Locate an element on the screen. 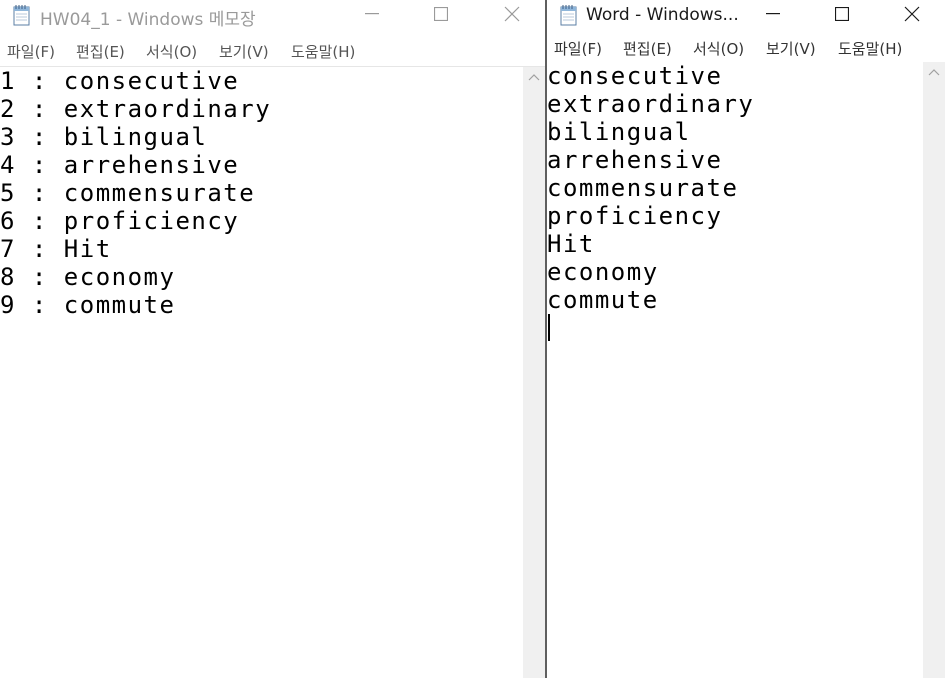  text-line: 4 : arrehensive is located at coordinates (120, 165).